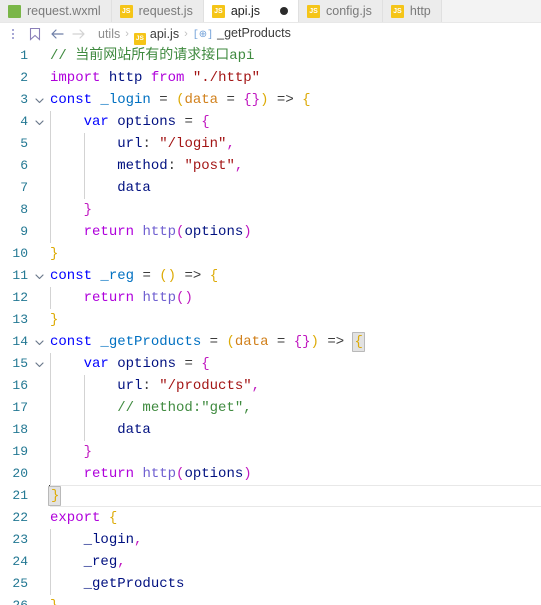 The height and width of the screenshot is (605, 541). I want to click on breadcrumb-item-api-js: JS api.js, so click(156, 34).